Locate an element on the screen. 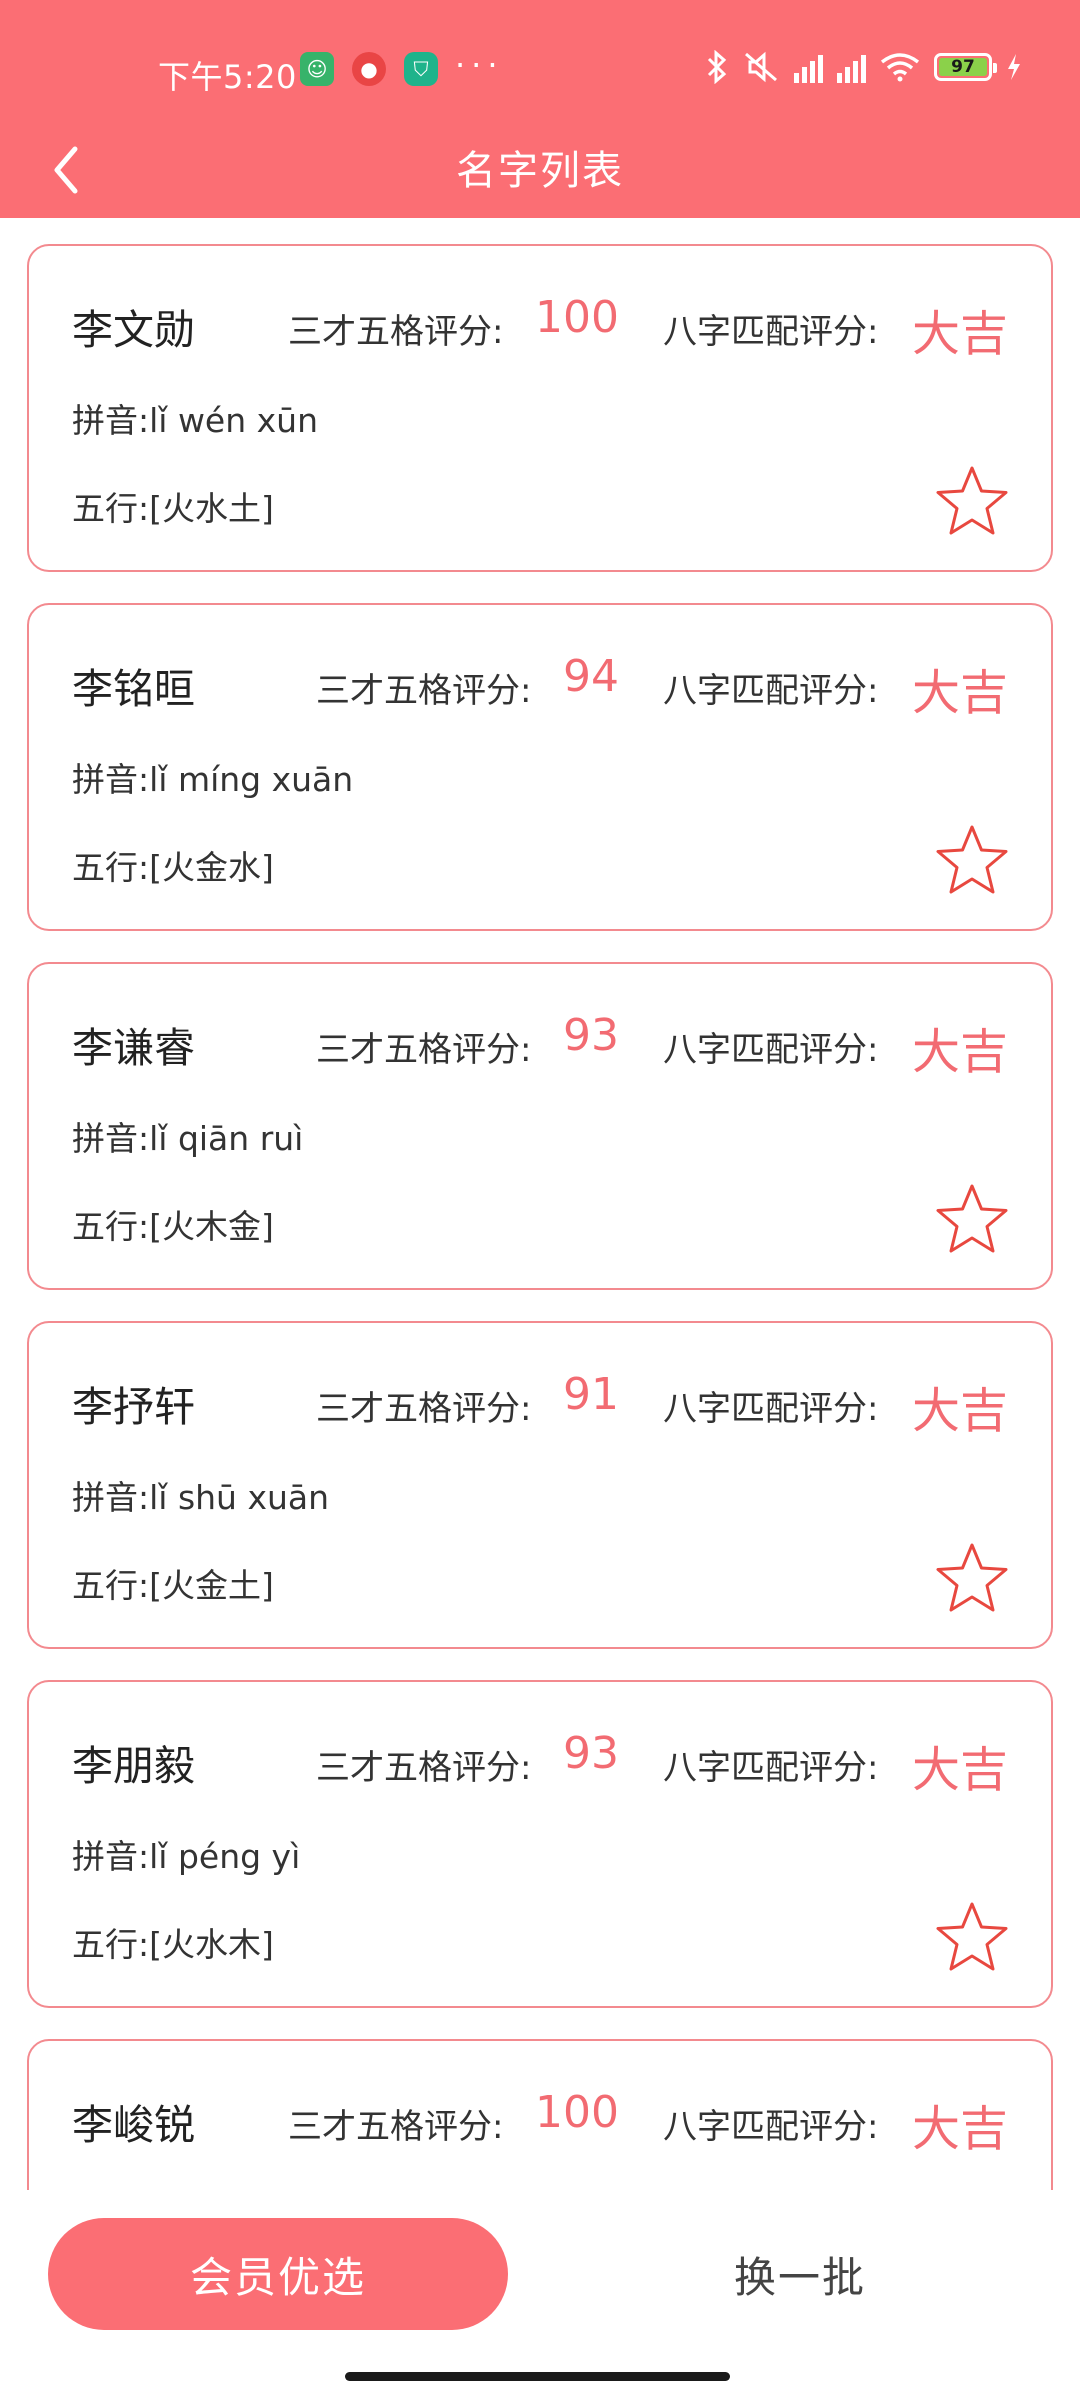  name-card: 李峻锐 三才五格评分: 100 八字匹配评分: 大吉 is located at coordinates (540, 2114).